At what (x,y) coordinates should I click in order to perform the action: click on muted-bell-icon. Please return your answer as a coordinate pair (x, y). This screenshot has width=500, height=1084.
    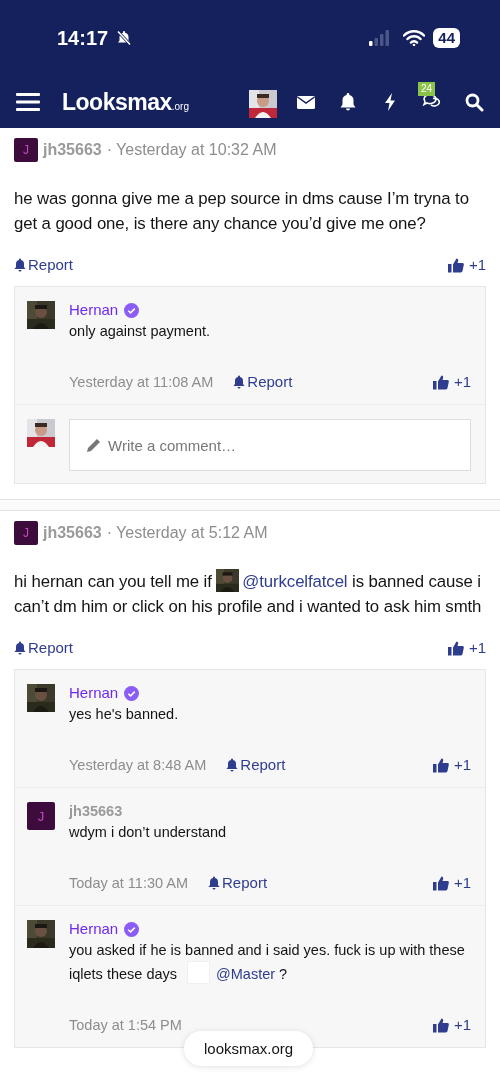
    Looking at the image, I should click on (124, 38).